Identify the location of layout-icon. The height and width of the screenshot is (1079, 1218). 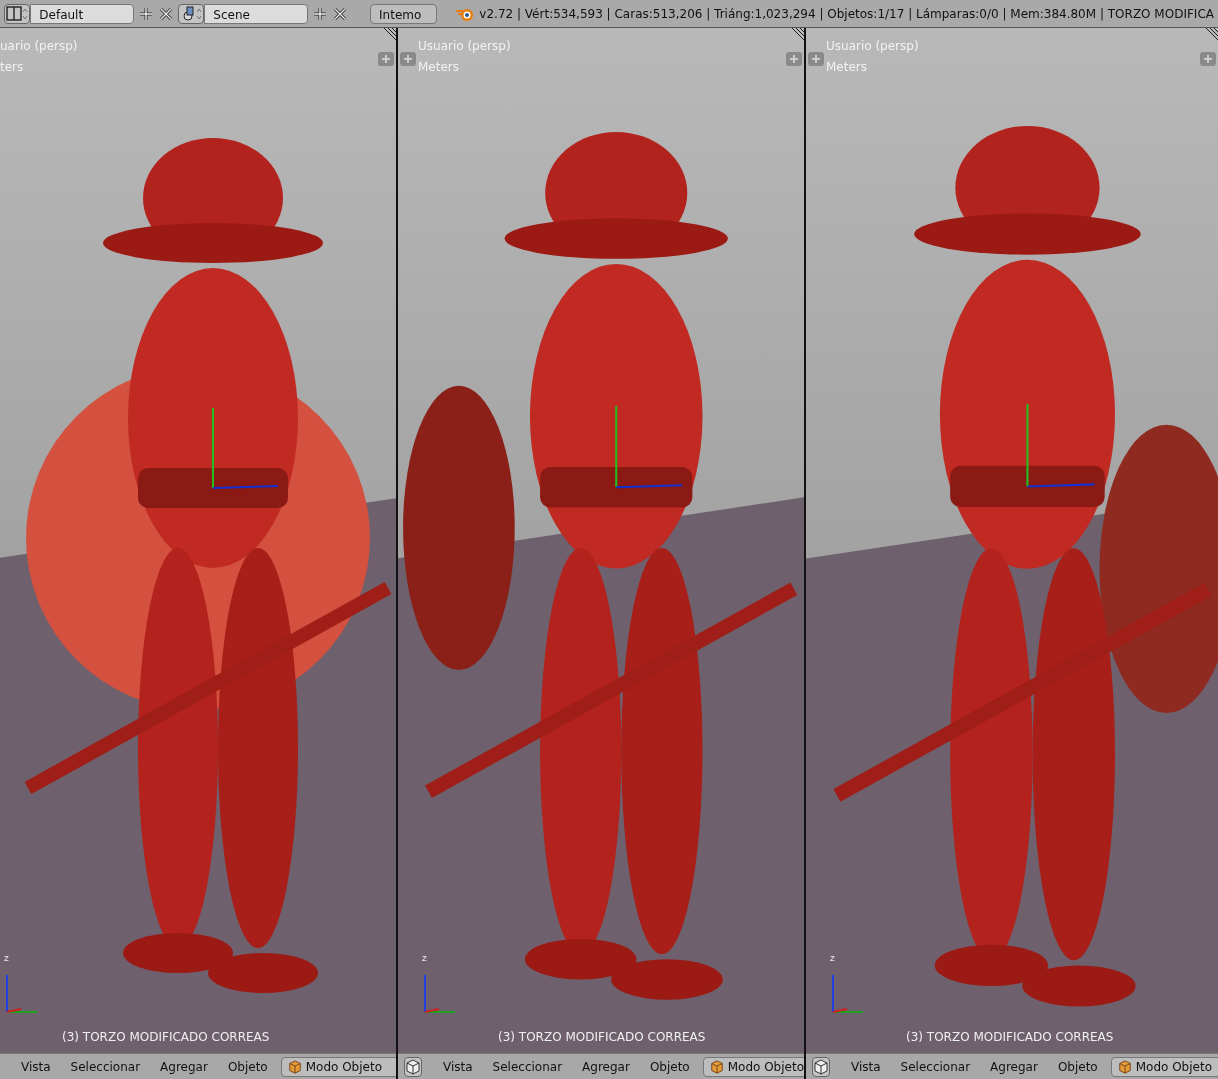
(17, 13).